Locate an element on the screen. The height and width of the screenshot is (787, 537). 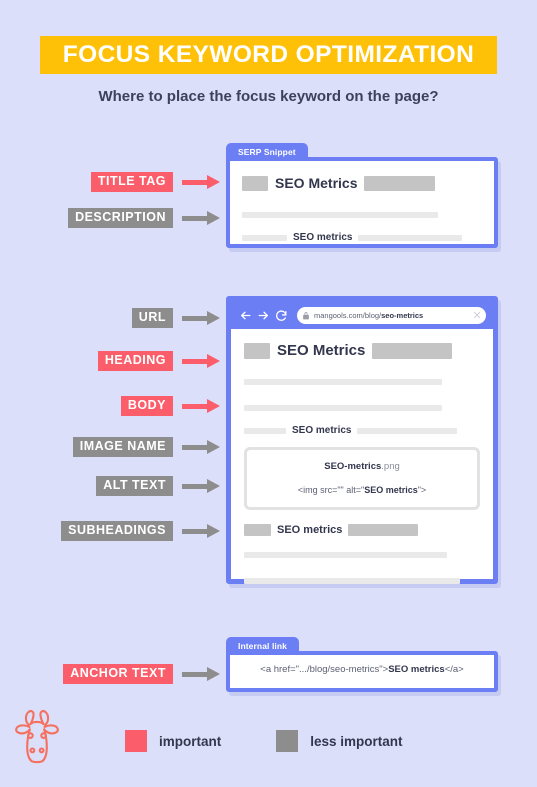
arrow-description is located at coordinates (201, 218).